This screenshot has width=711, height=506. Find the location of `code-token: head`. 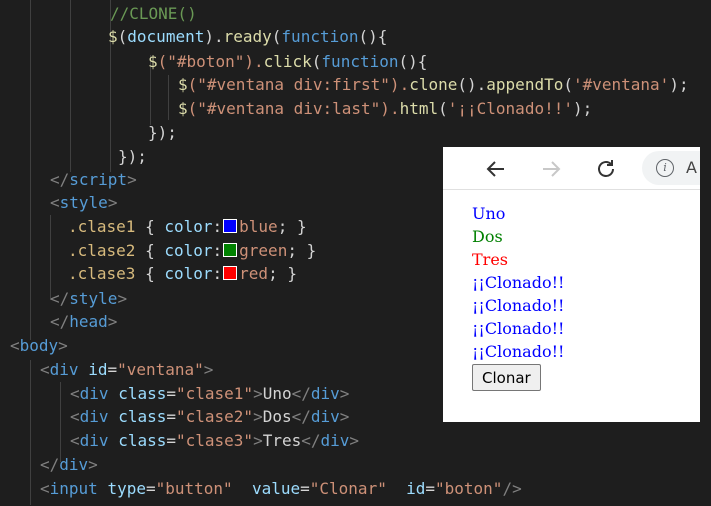

code-token: head is located at coordinates (88, 321).